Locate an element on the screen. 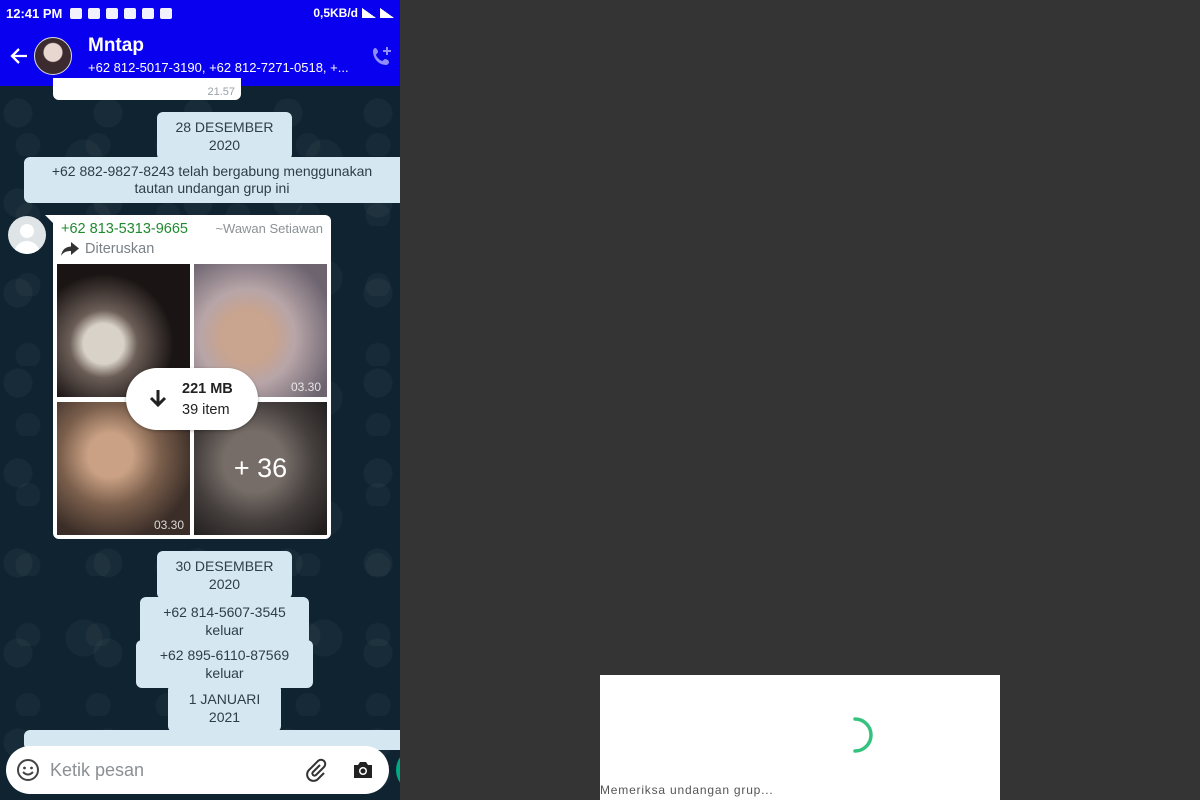  status-time: 12:41 PM is located at coordinates (34, 13).